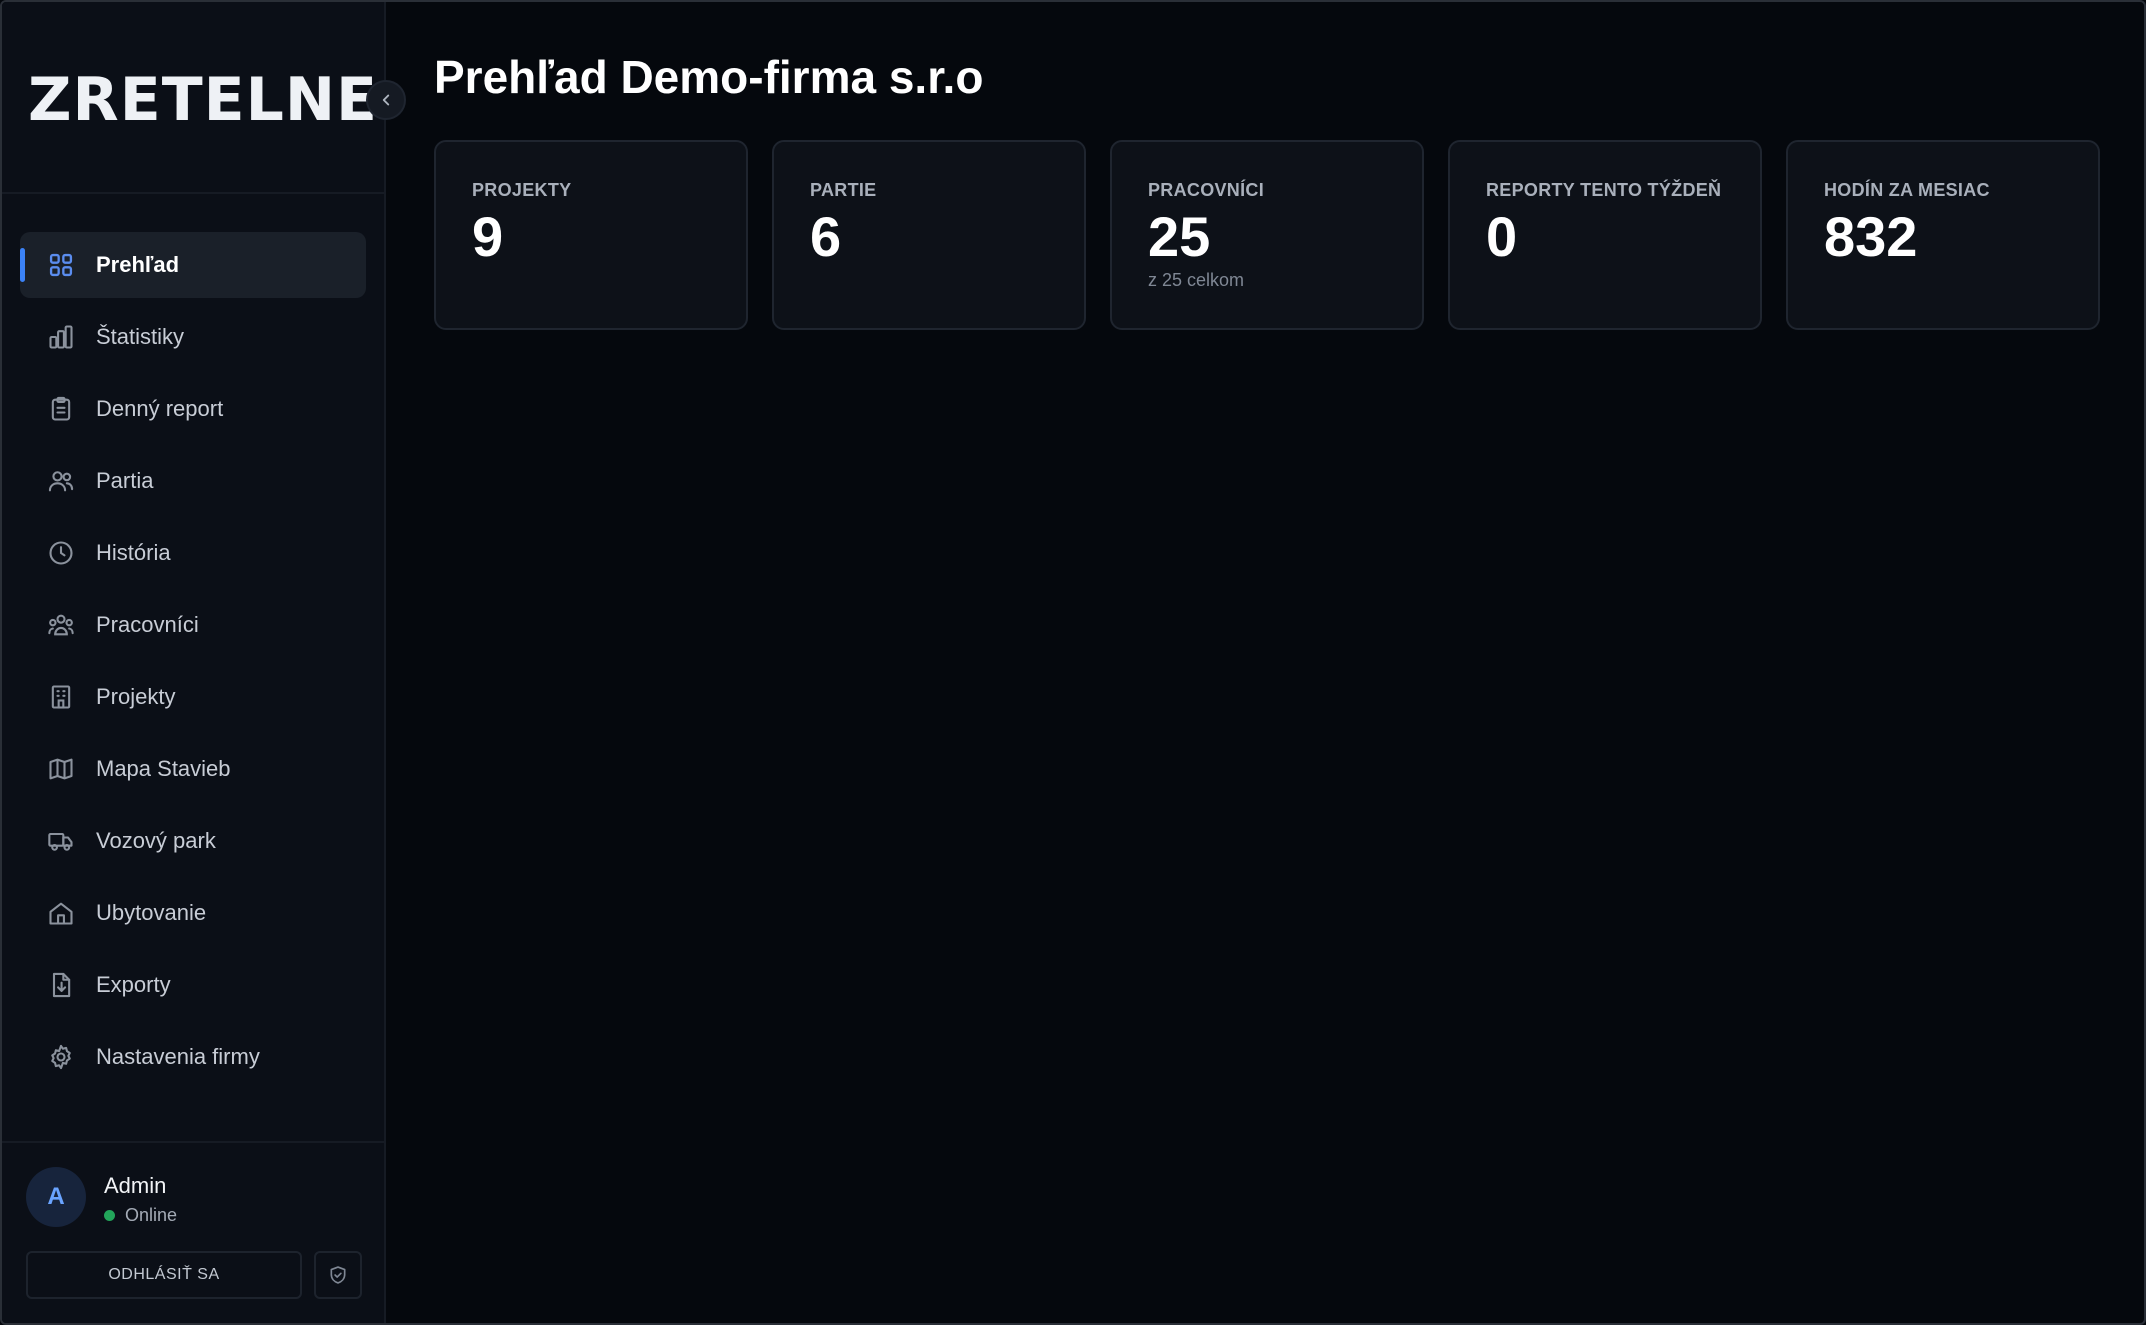 The height and width of the screenshot is (1325, 2146). I want to click on page-title: Prehľad Demo-firma s.r.o, so click(709, 77).